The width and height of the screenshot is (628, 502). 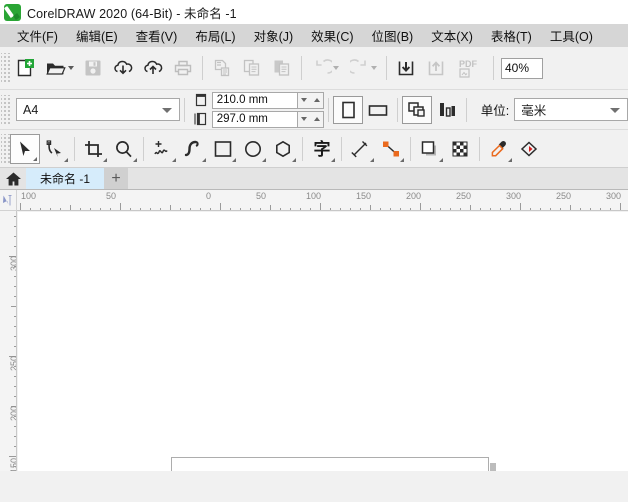 I want to click on hruler-label-5: 150, so click(x=364, y=196).